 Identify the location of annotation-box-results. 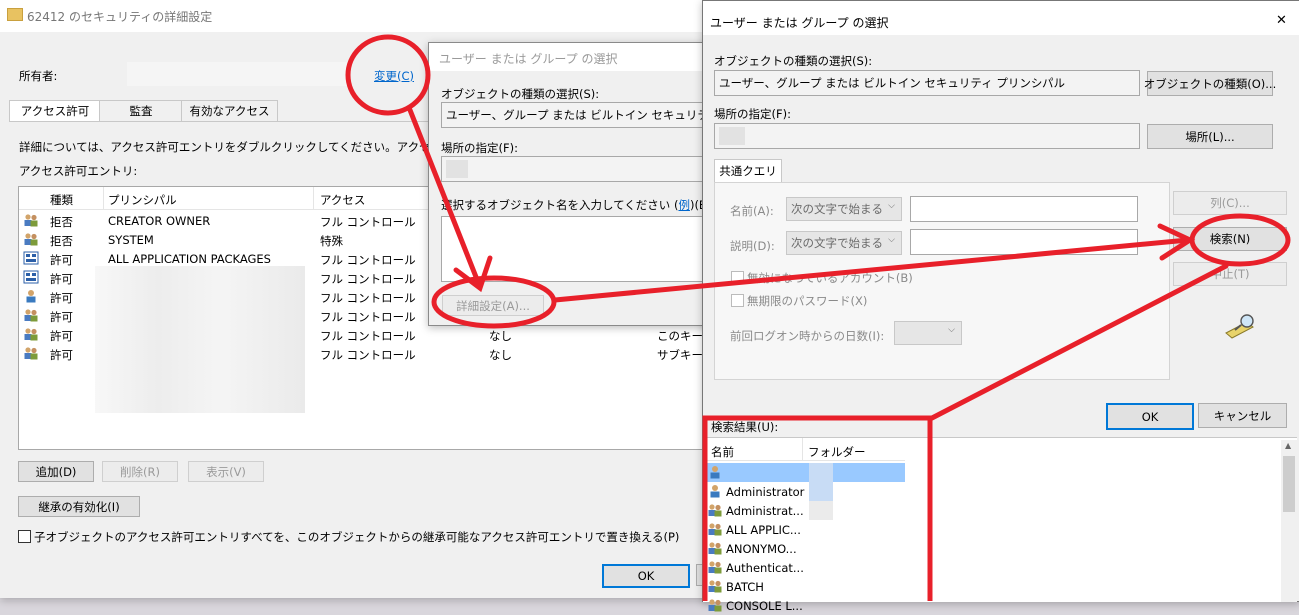
(817, 508).